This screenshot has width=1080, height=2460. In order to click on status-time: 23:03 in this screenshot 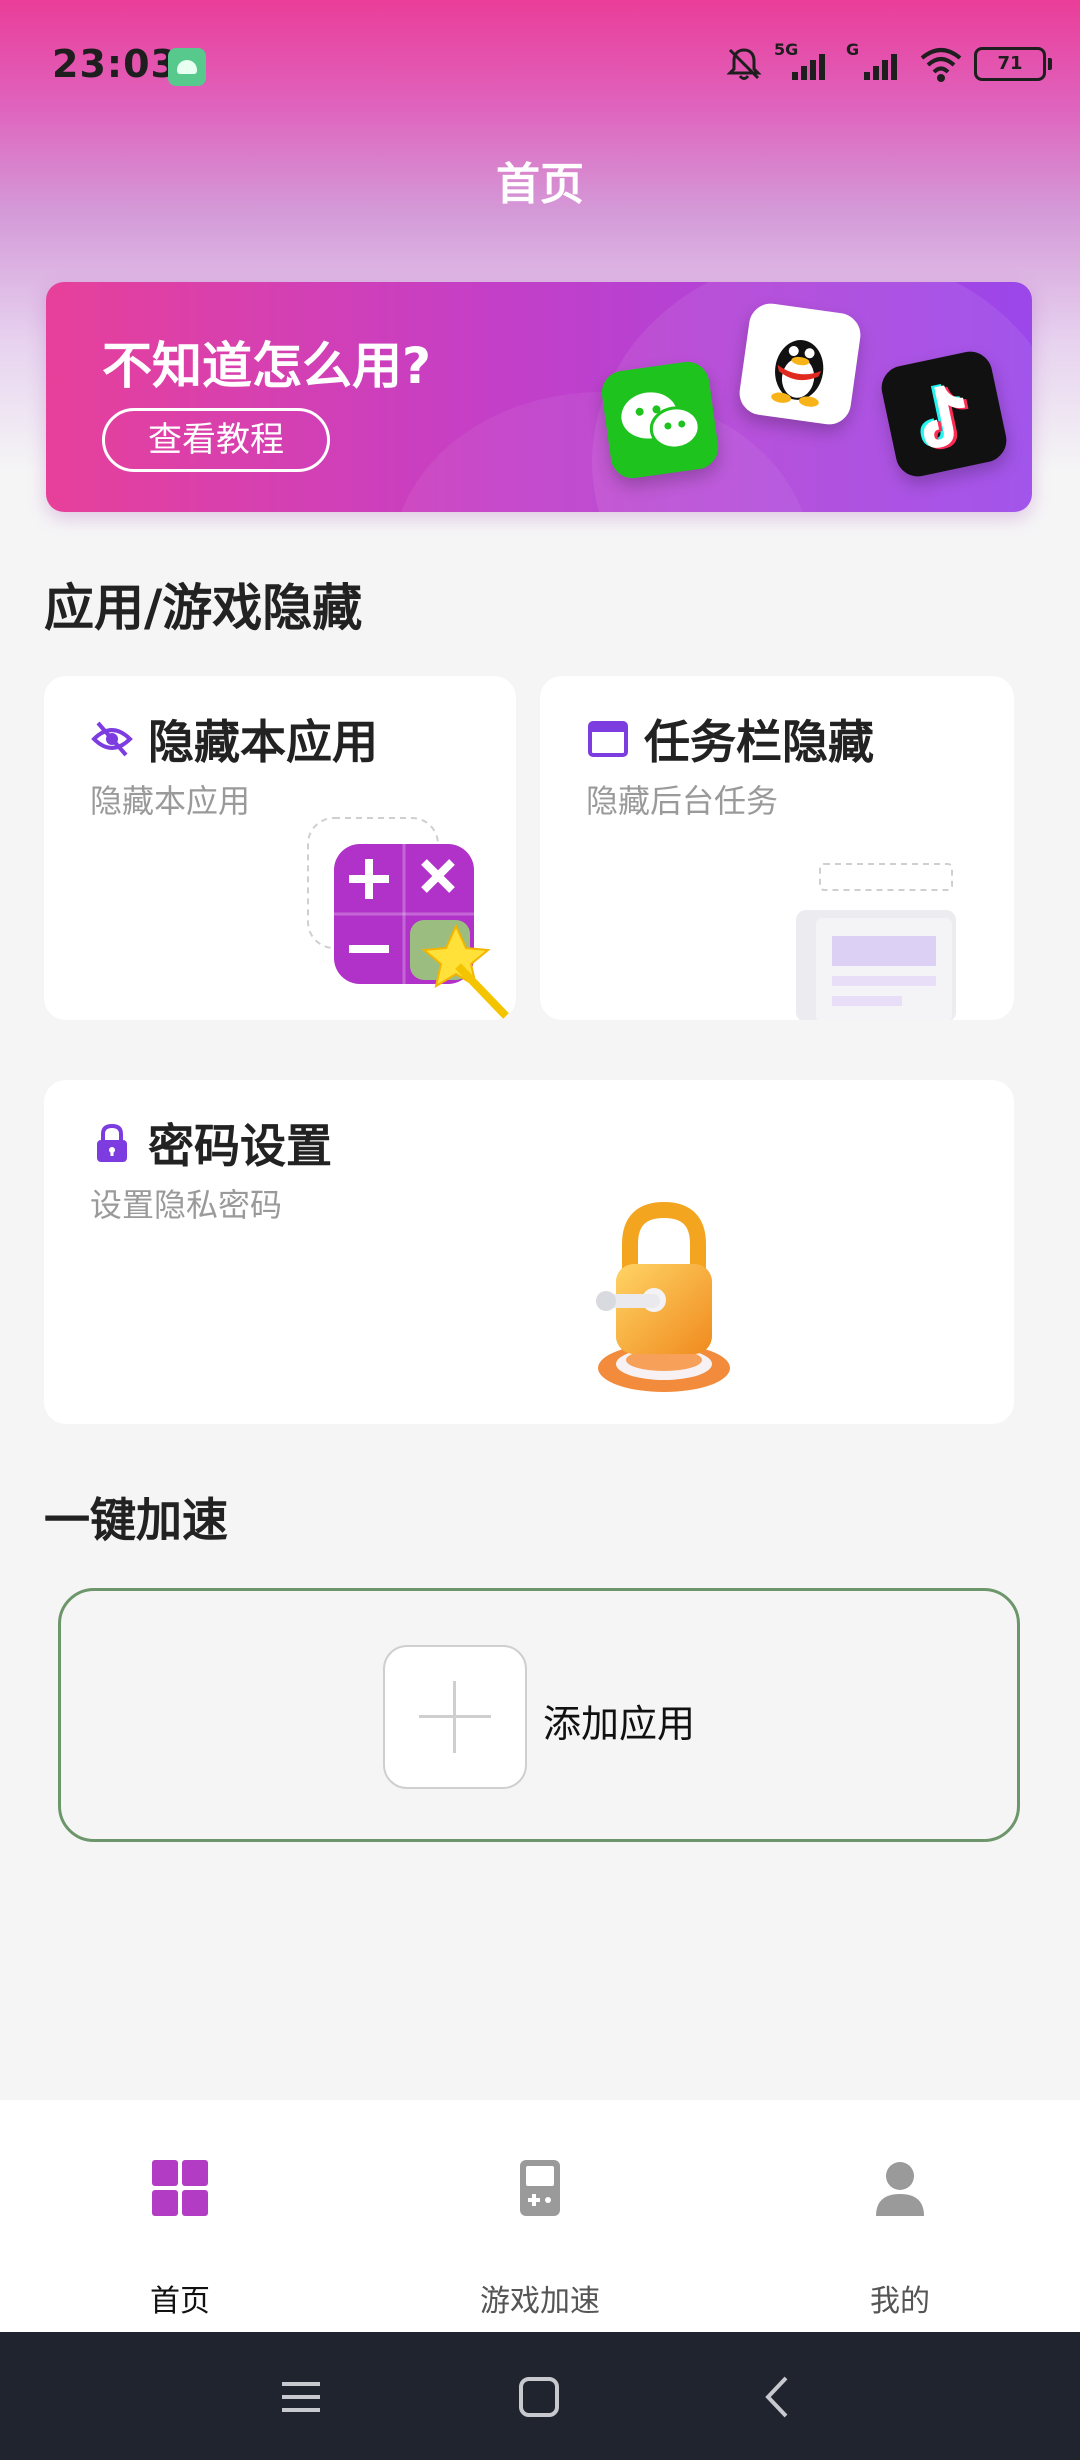, I will do `click(115, 64)`.